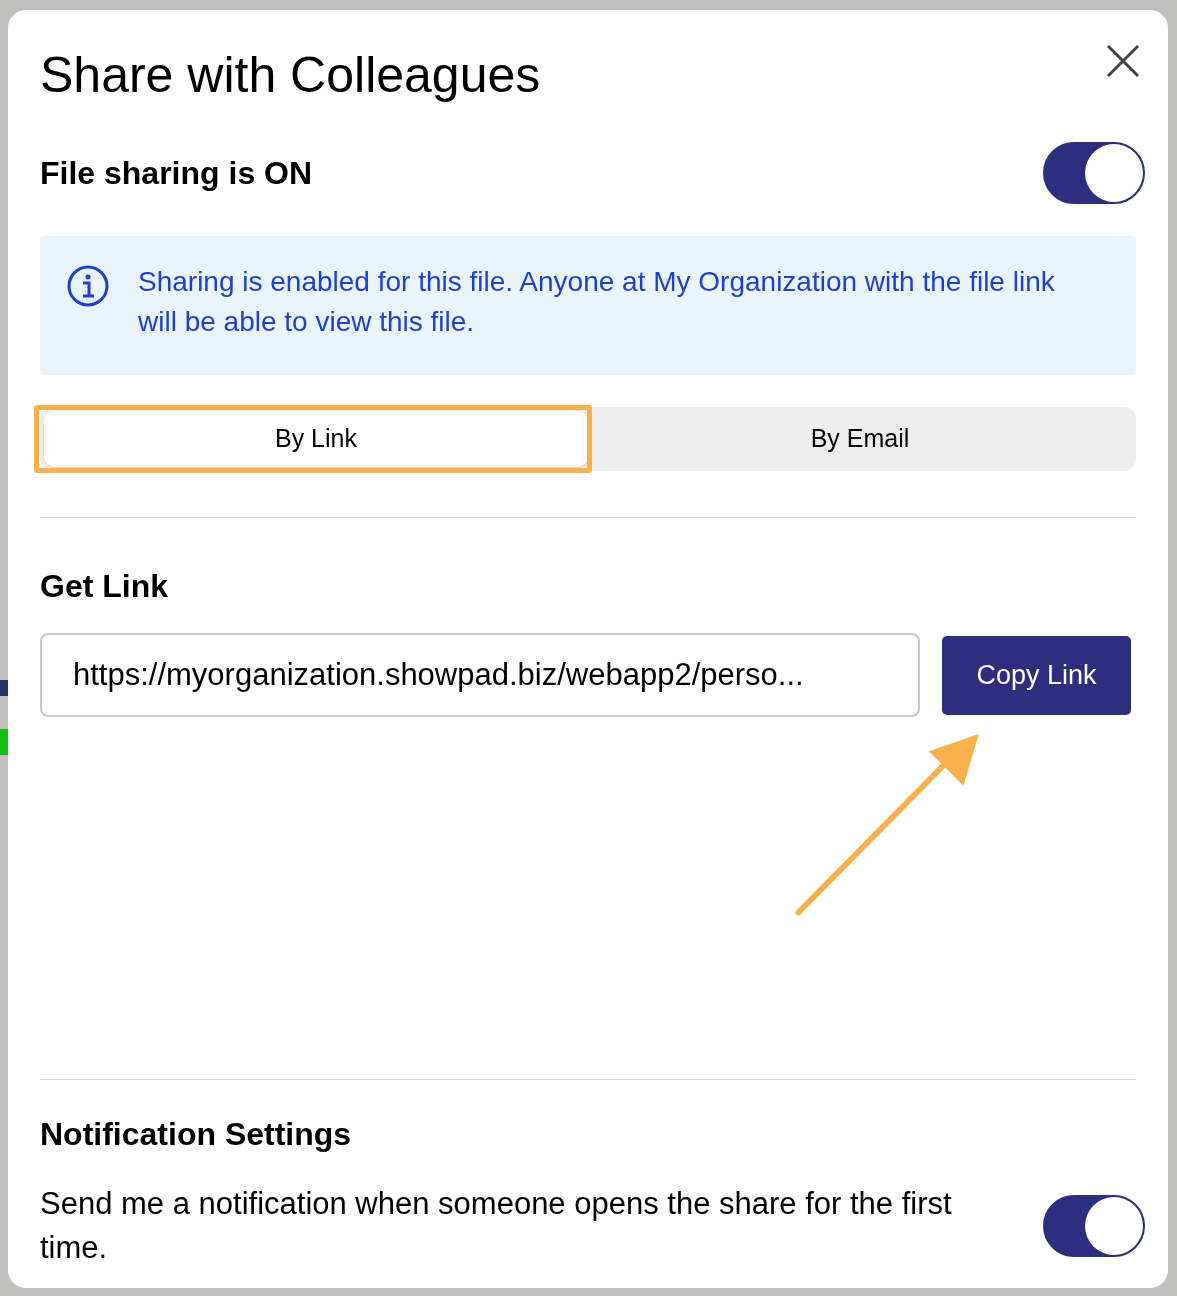 The image size is (1177, 1296). I want to click on section-heading: Get Link, so click(104, 586).